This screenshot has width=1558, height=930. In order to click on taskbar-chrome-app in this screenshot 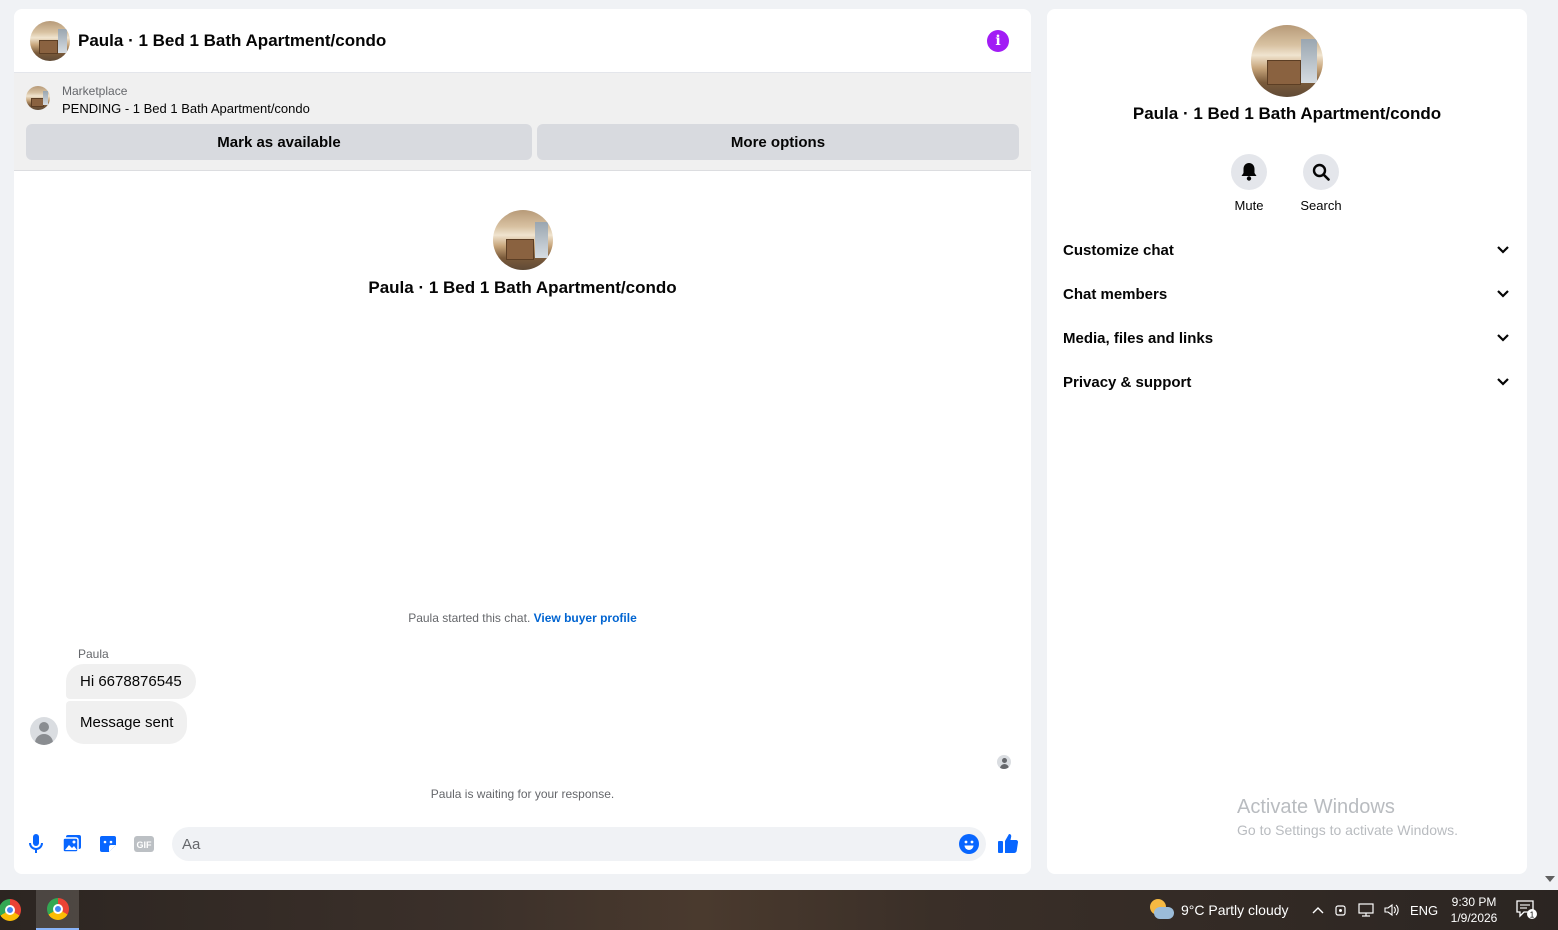, I will do `click(15, 910)`.